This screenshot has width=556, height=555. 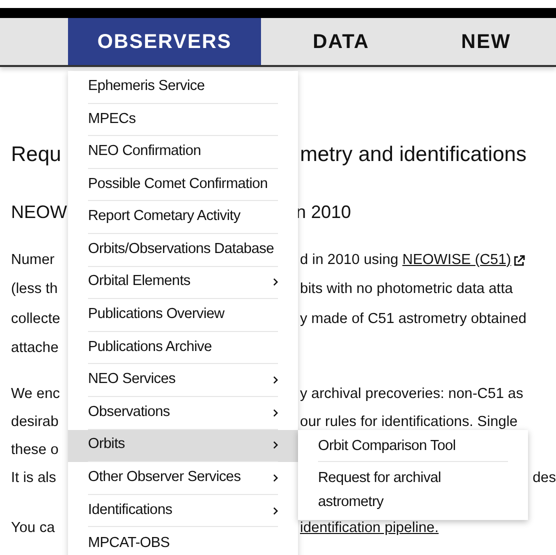 I want to click on heading-text: Requ, so click(x=36, y=154).